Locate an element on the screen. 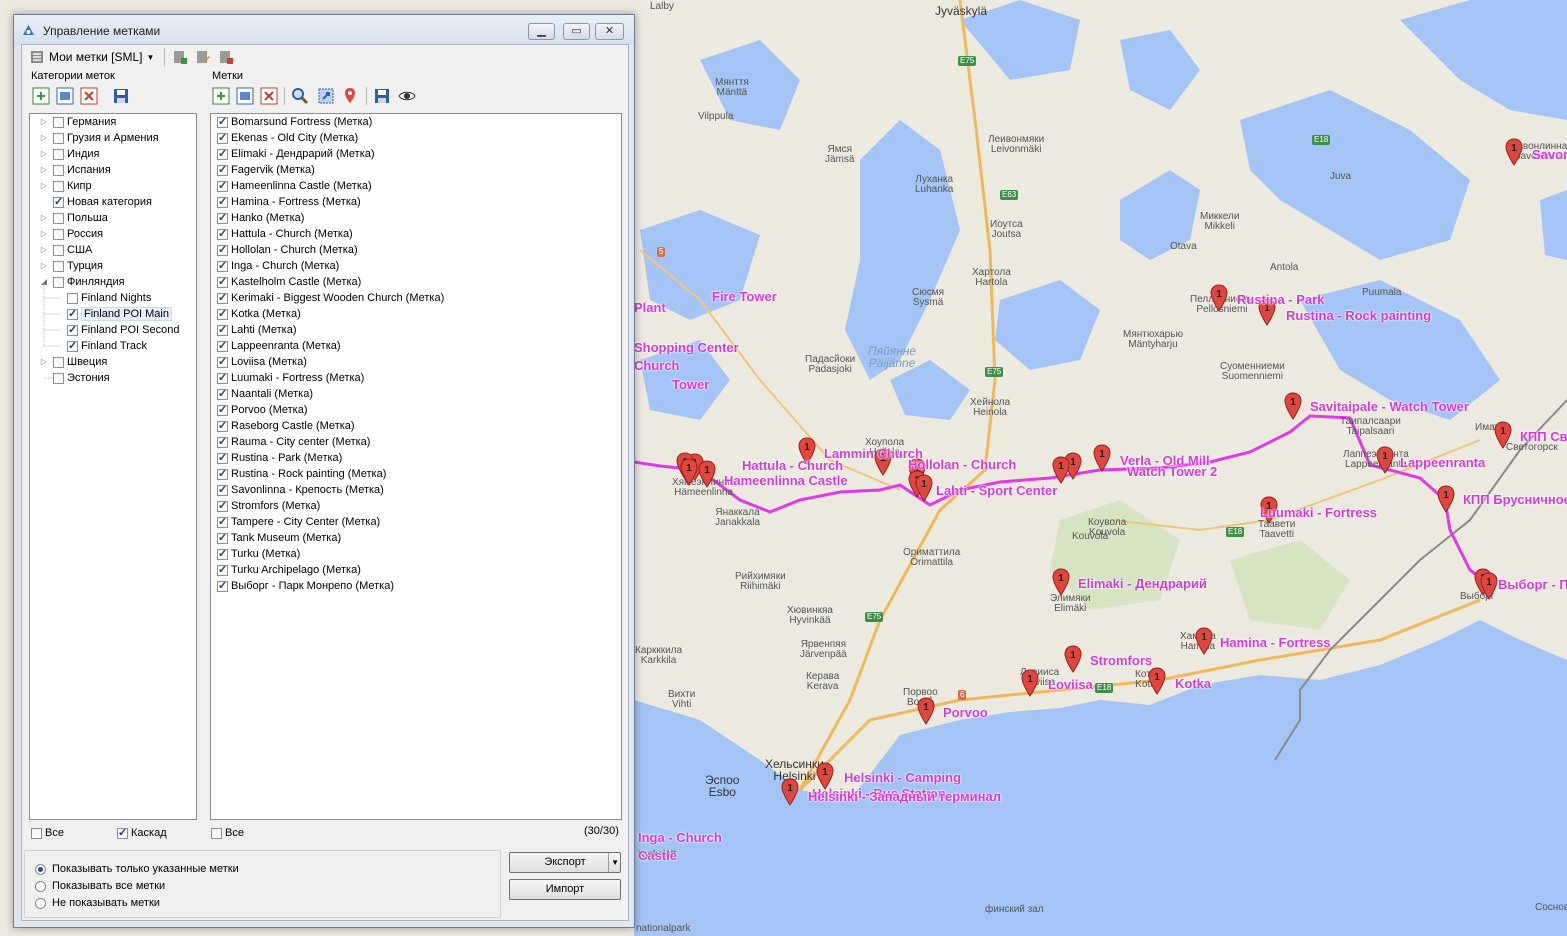 This screenshot has width=1567, height=936. mark-item: Hollolan - Church (Метка) is located at coordinates (287, 250).